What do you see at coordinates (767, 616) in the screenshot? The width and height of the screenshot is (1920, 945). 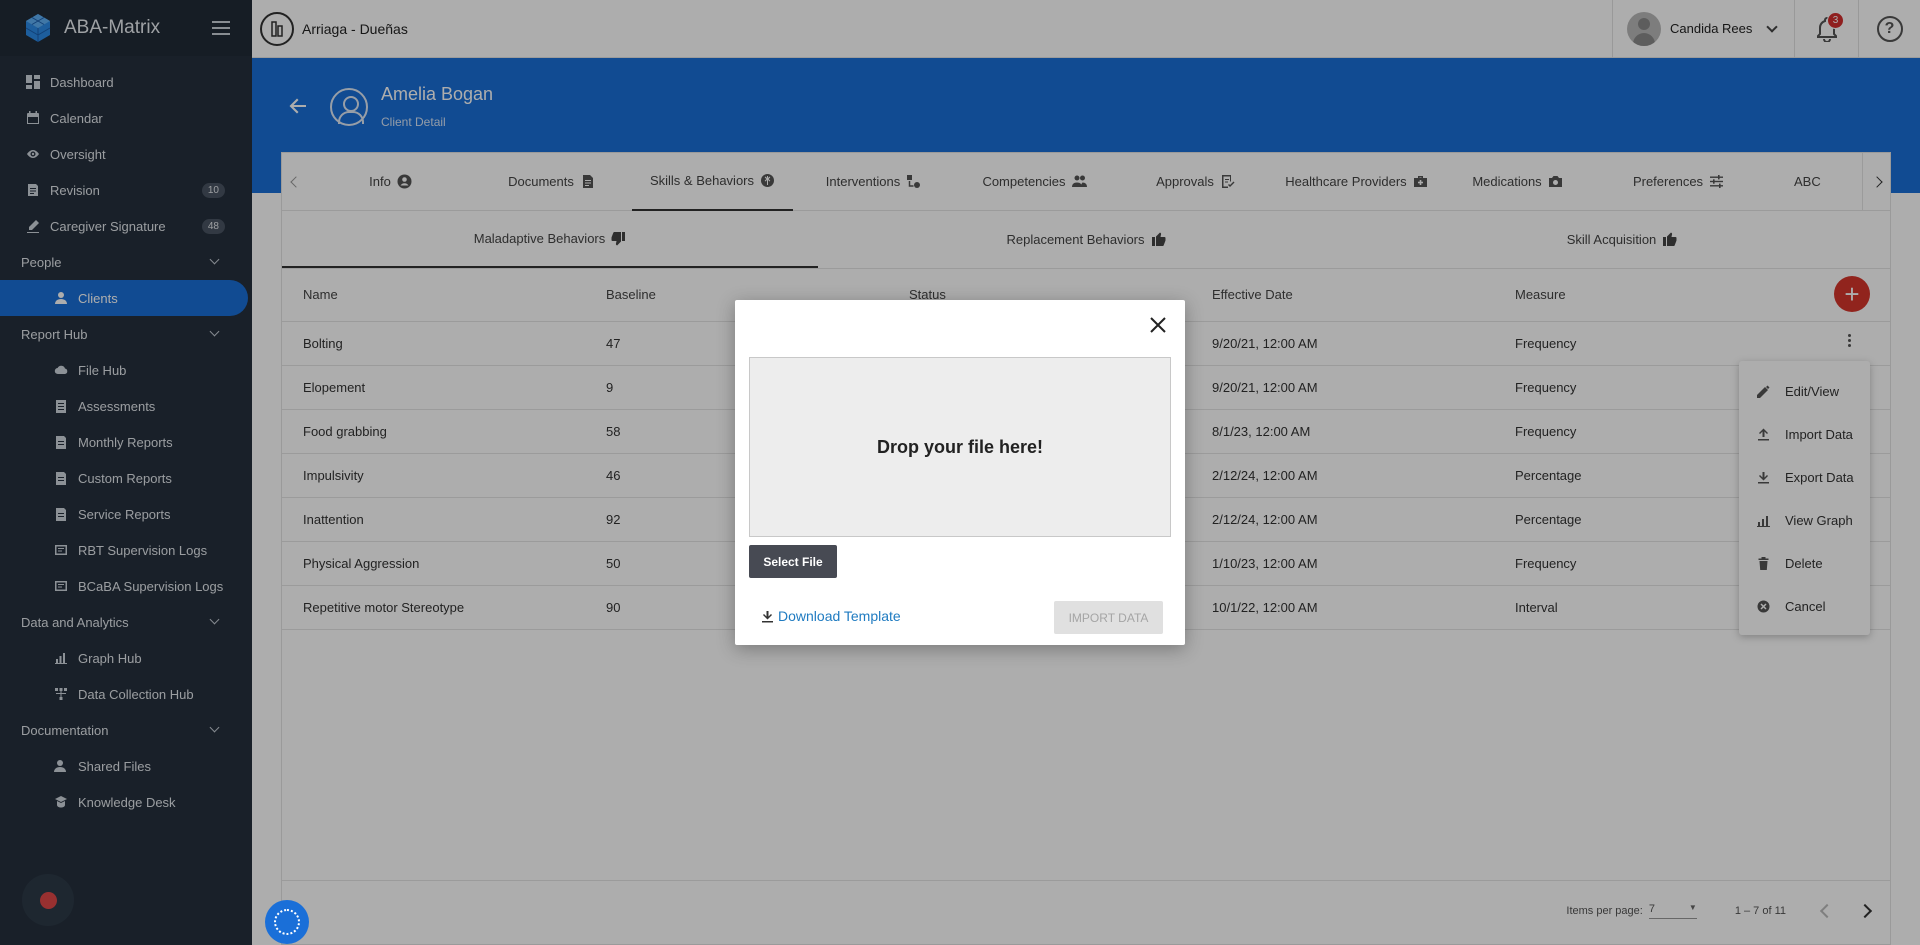 I see `download-icon` at bounding box center [767, 616].